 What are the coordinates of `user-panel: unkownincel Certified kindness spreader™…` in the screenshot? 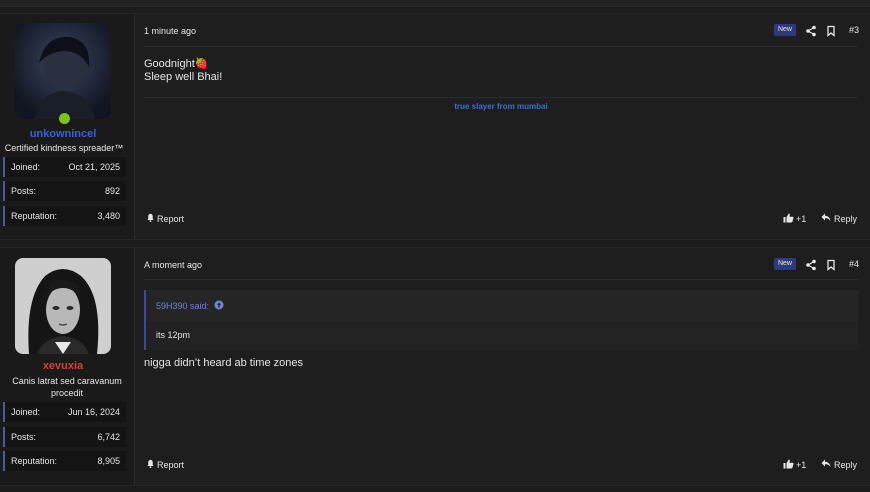 It's located at (67, 126).